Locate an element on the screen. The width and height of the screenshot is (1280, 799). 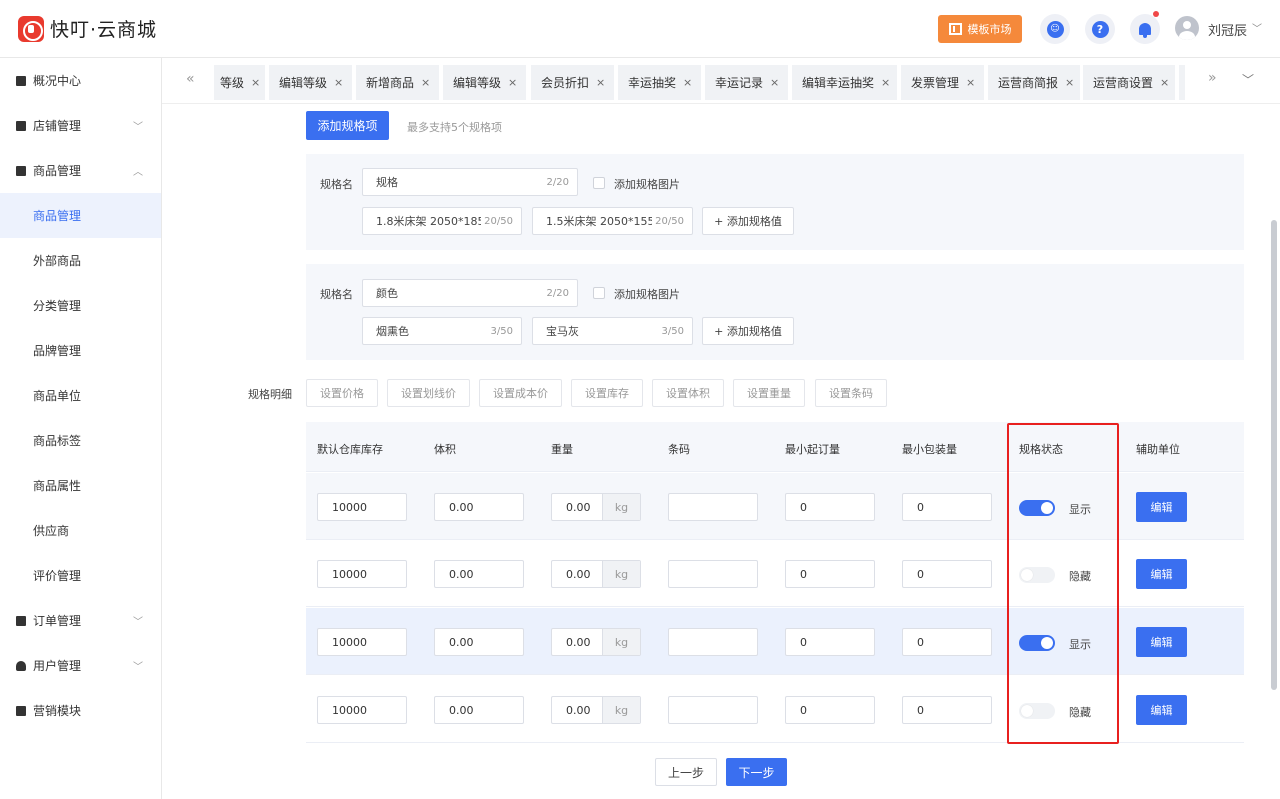
avatar is located at coordinates (1187, 28).